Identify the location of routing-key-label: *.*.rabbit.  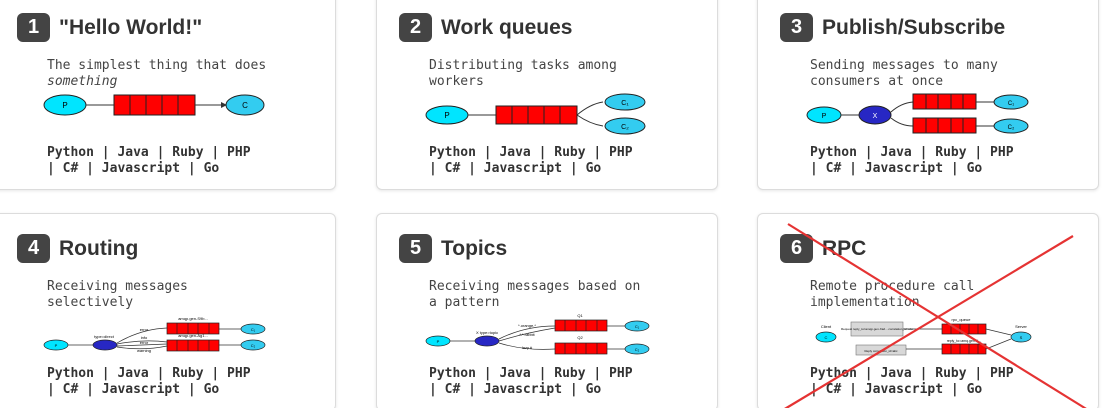
(527, 334).